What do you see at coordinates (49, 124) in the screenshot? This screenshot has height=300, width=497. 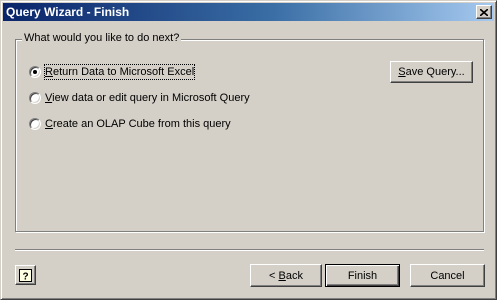 I see `mnemonic-c: C` at bounding box center [49, 124].